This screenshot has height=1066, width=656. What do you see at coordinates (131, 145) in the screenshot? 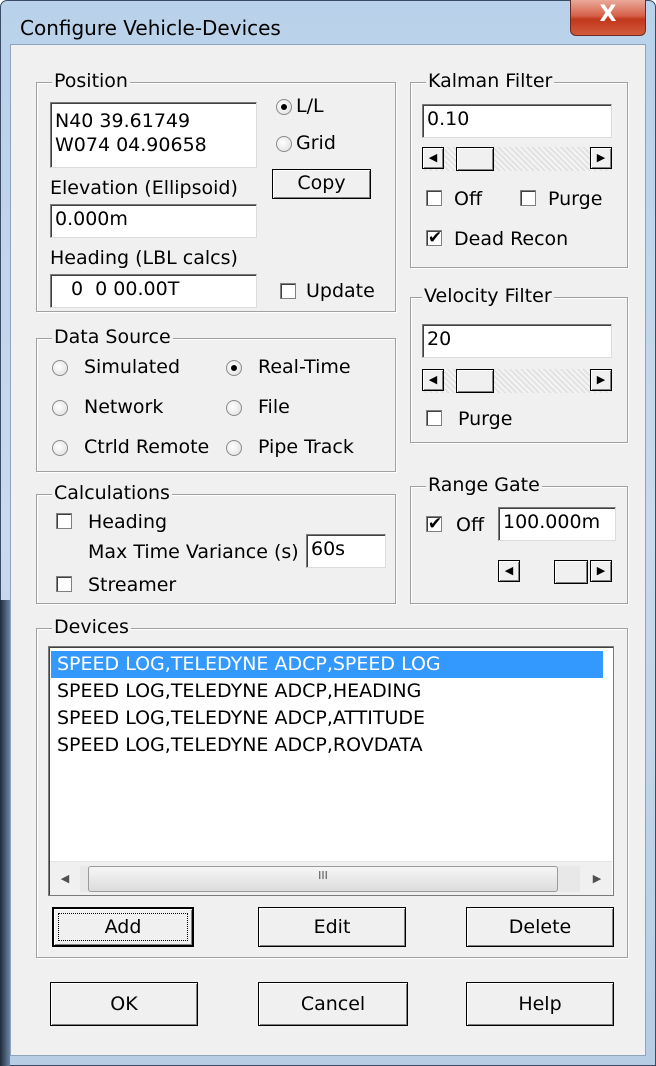
I see `longitude-text: W074 04.90658` at bounding box center [131, 145].